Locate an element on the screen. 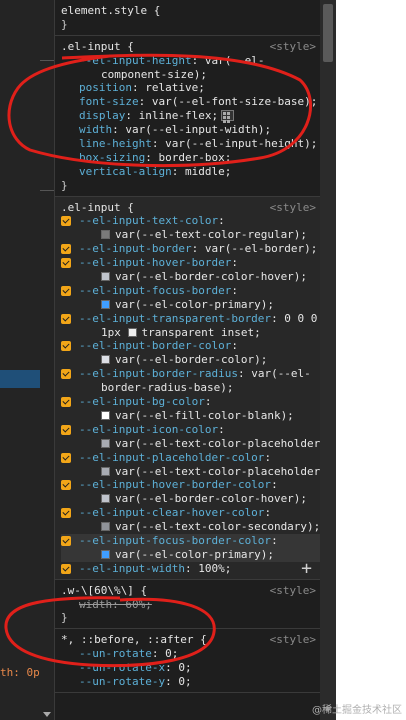  property-name: display is located at coordinates (102, 115).